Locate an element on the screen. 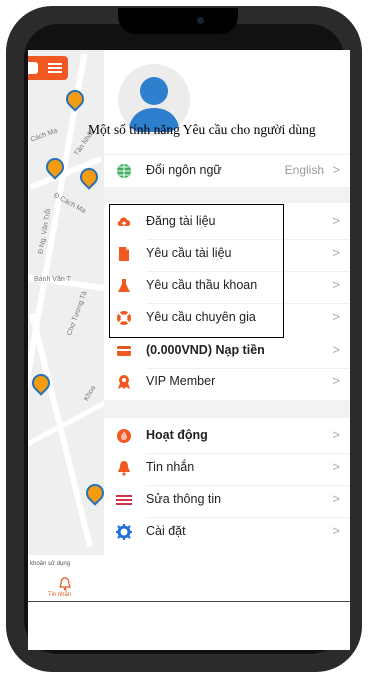 The image size is (371, 679). map-pin-icon is located at coordinates (75, 99).